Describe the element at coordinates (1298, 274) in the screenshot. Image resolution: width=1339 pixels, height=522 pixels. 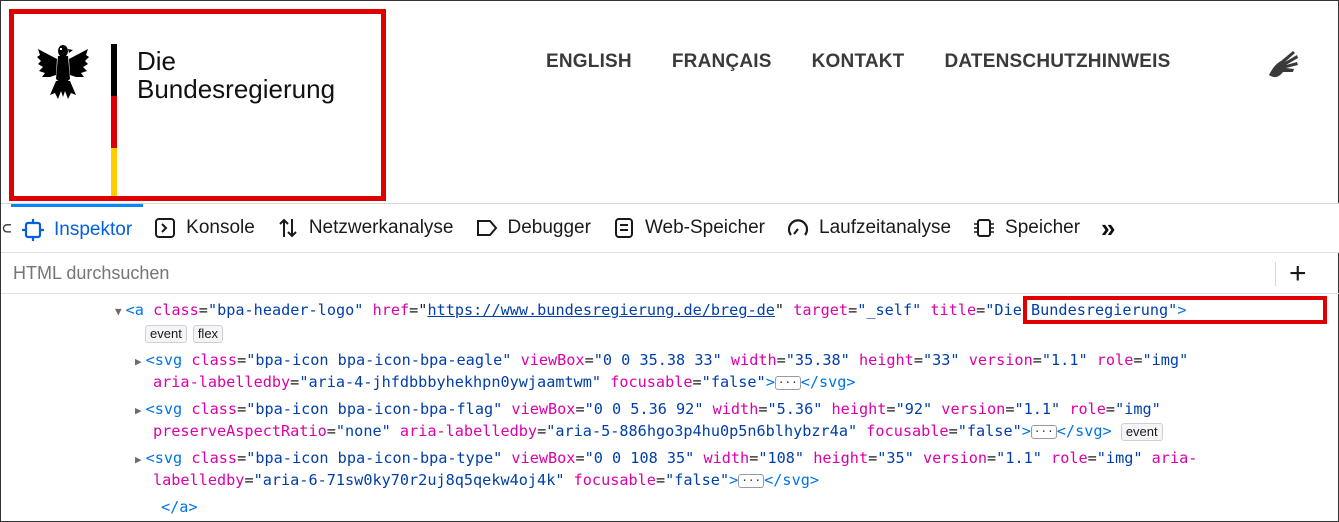
I see `add-node-button: +` at that location.